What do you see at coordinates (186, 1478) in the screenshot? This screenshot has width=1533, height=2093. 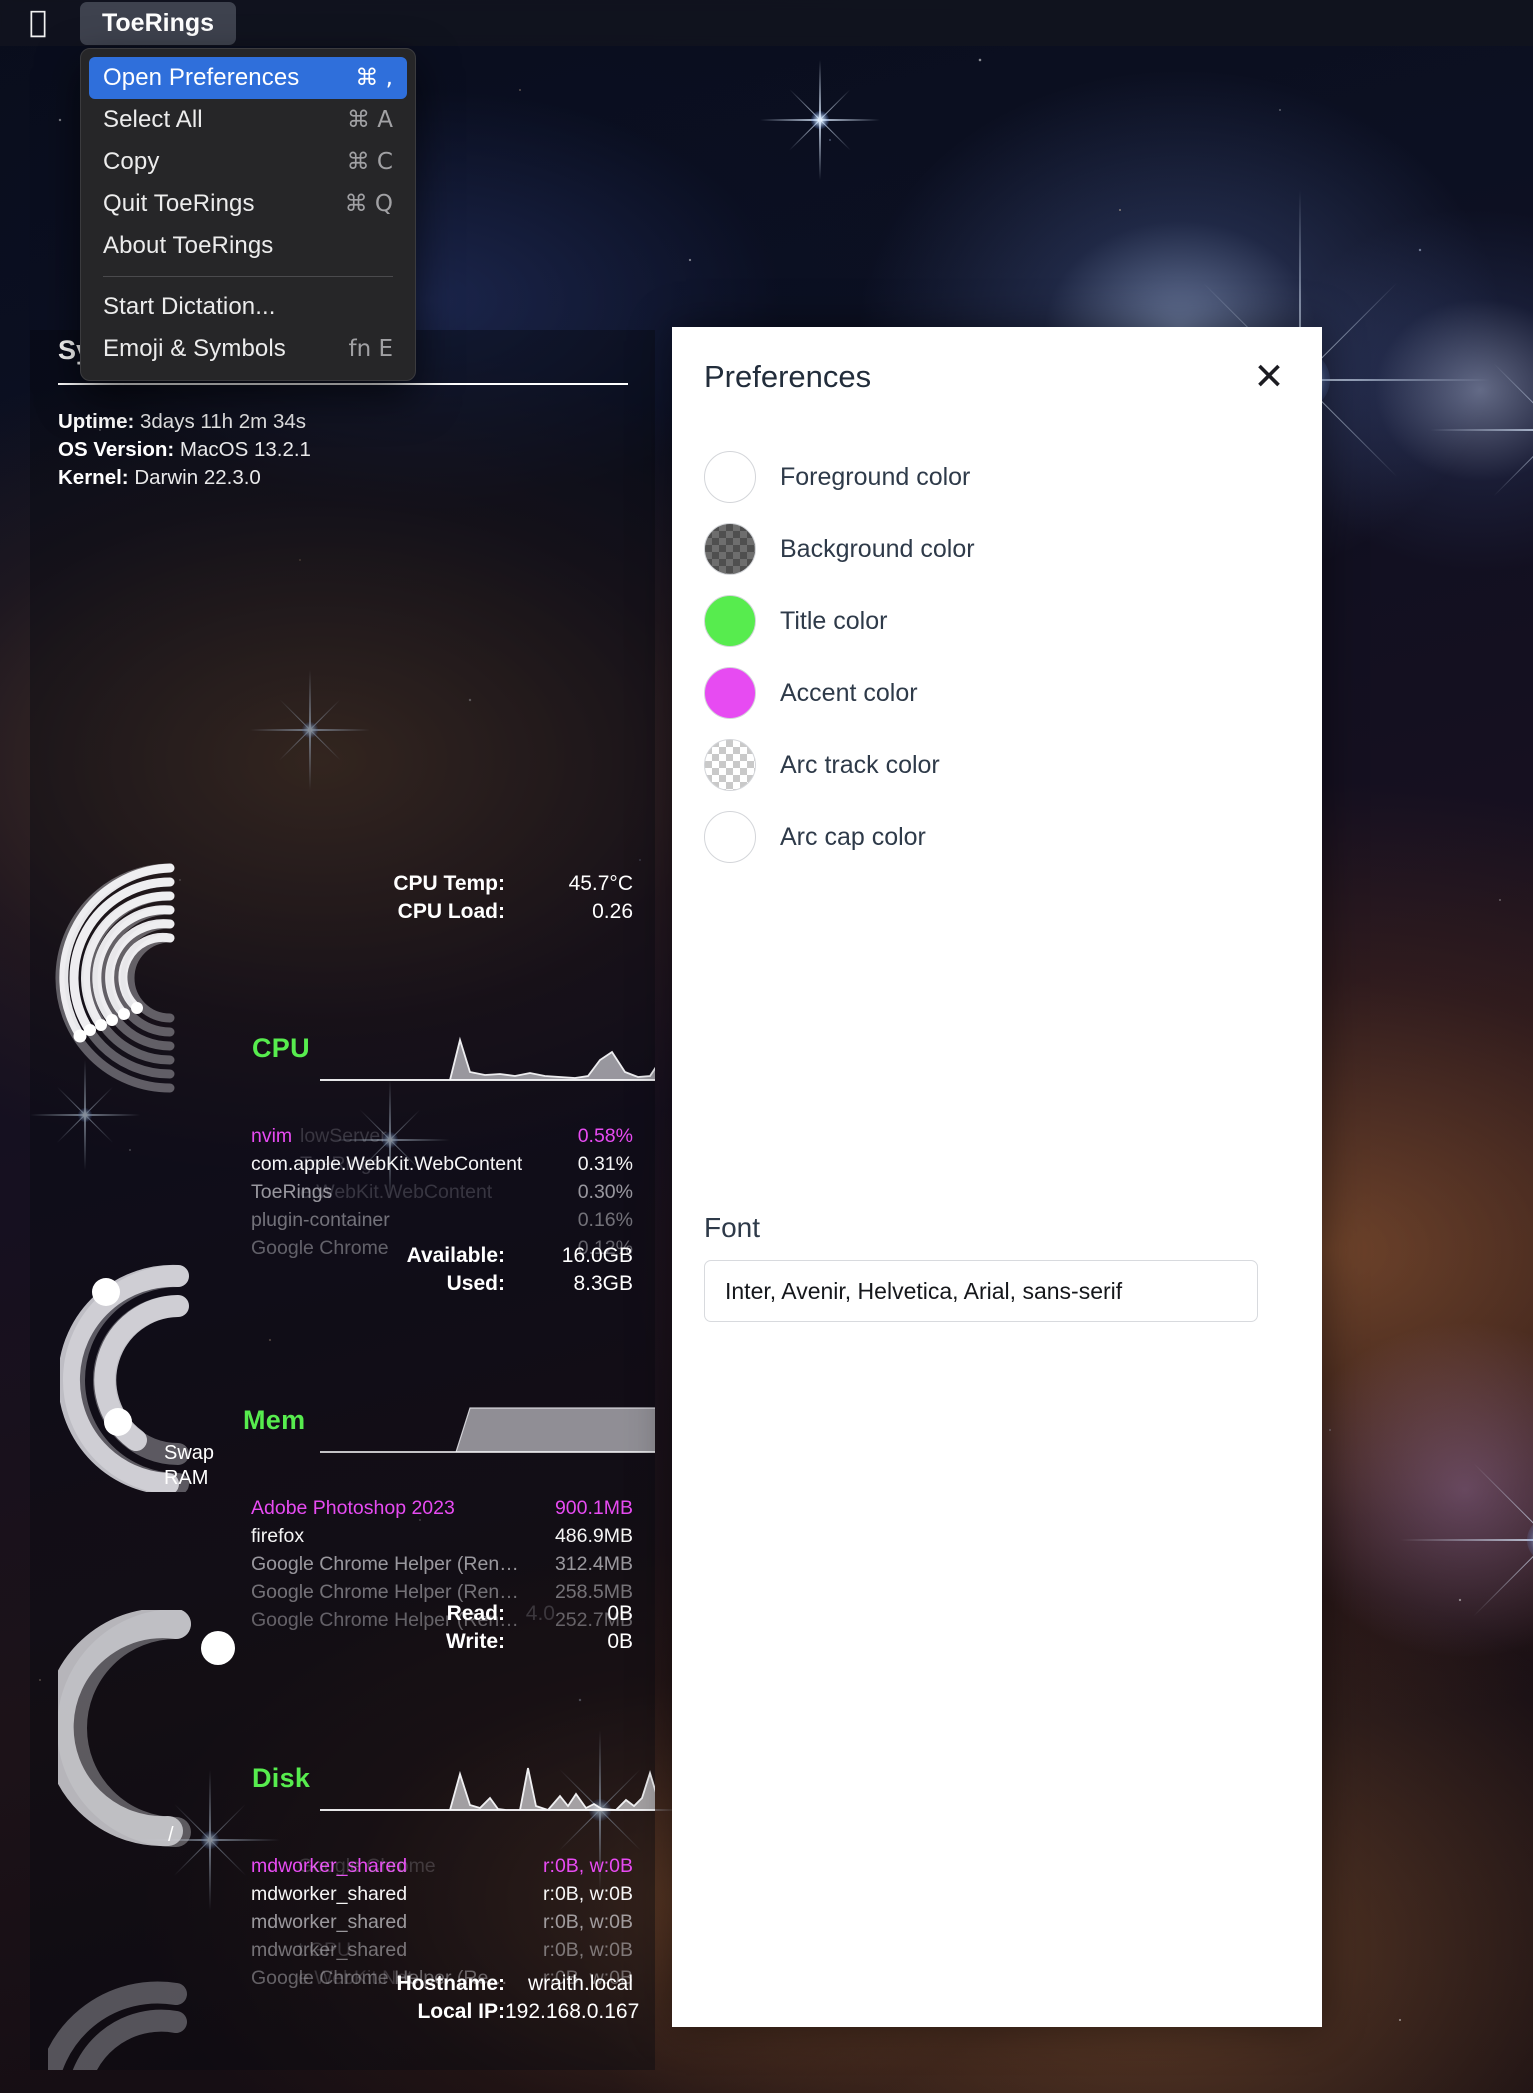 I see `mem-arc-label-ram: RAM` at bounding box center [186, 1478].